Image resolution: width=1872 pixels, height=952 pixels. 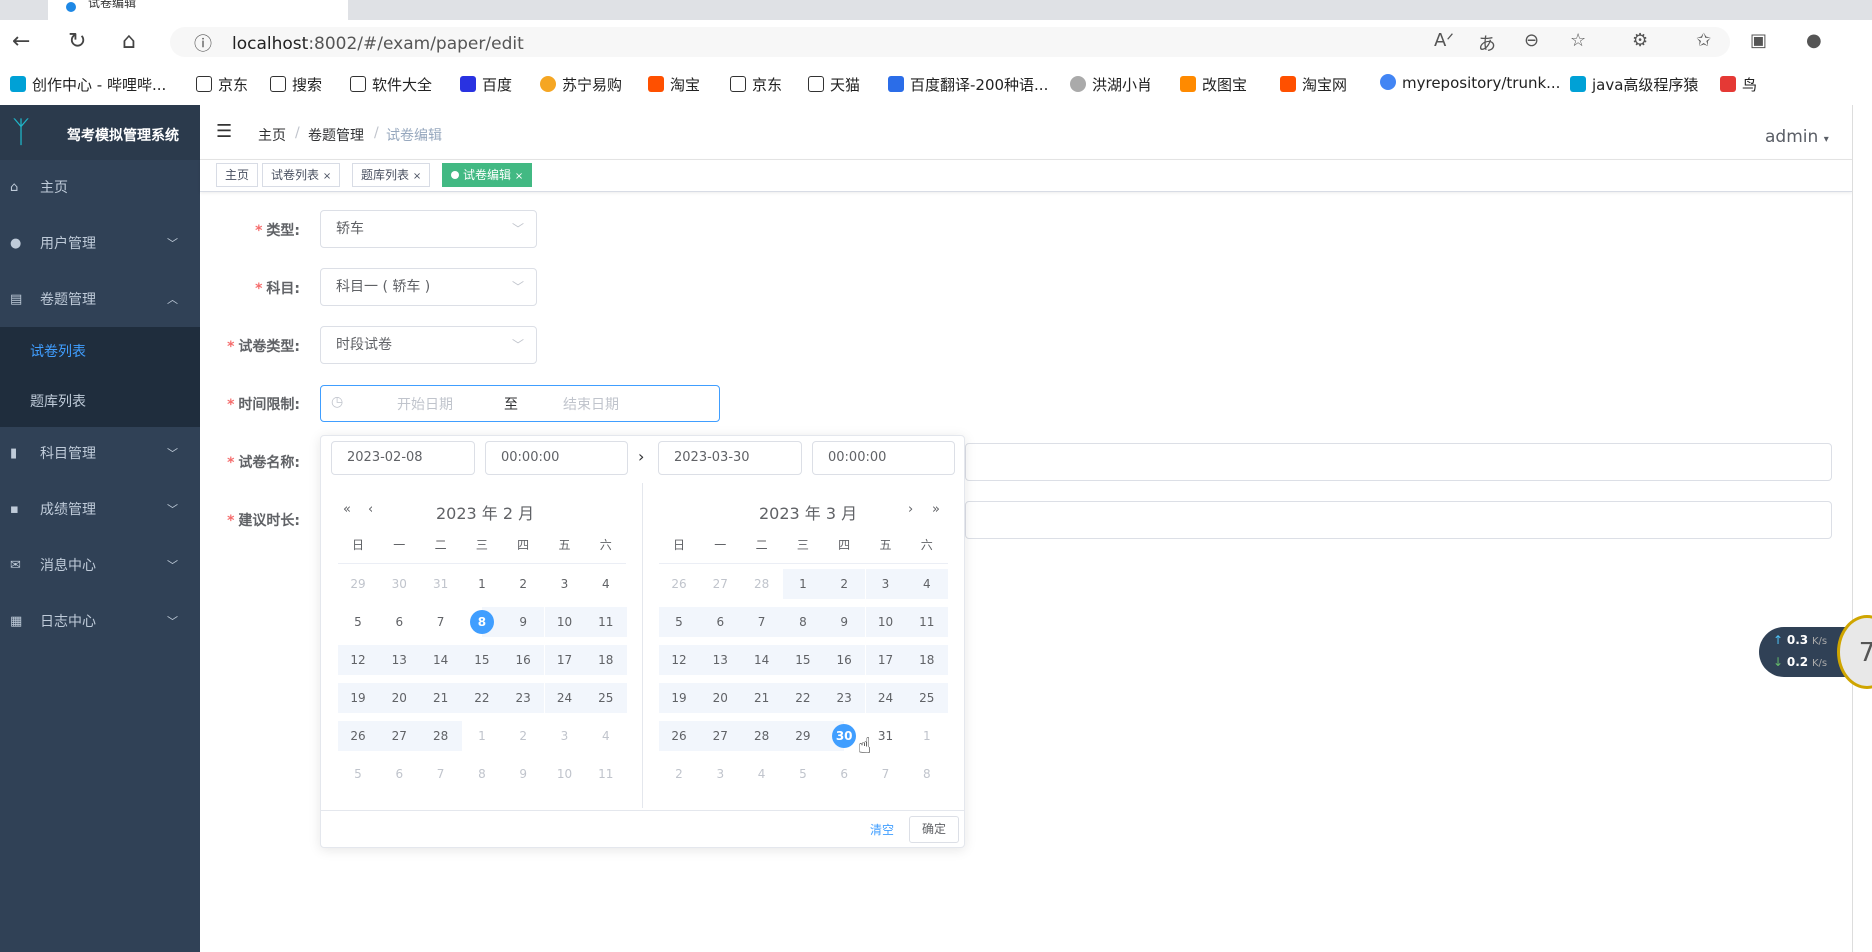 What do you see at coordinates (1531, 40) in the screenshot?
I see `zoom-out-icon: ⊖` at bounding box center [1531, 40].